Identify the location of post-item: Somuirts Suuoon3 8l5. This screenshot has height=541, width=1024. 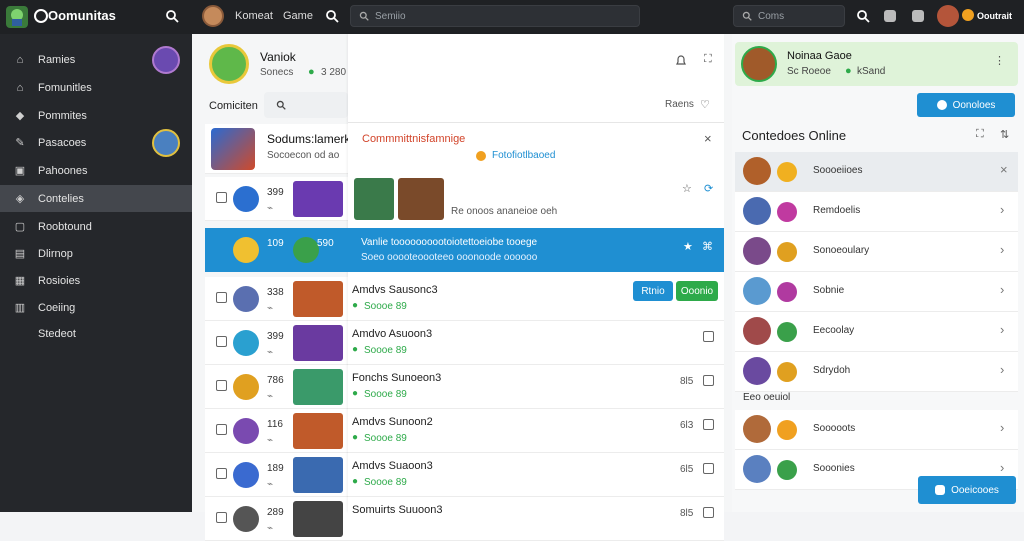
(536, 519).